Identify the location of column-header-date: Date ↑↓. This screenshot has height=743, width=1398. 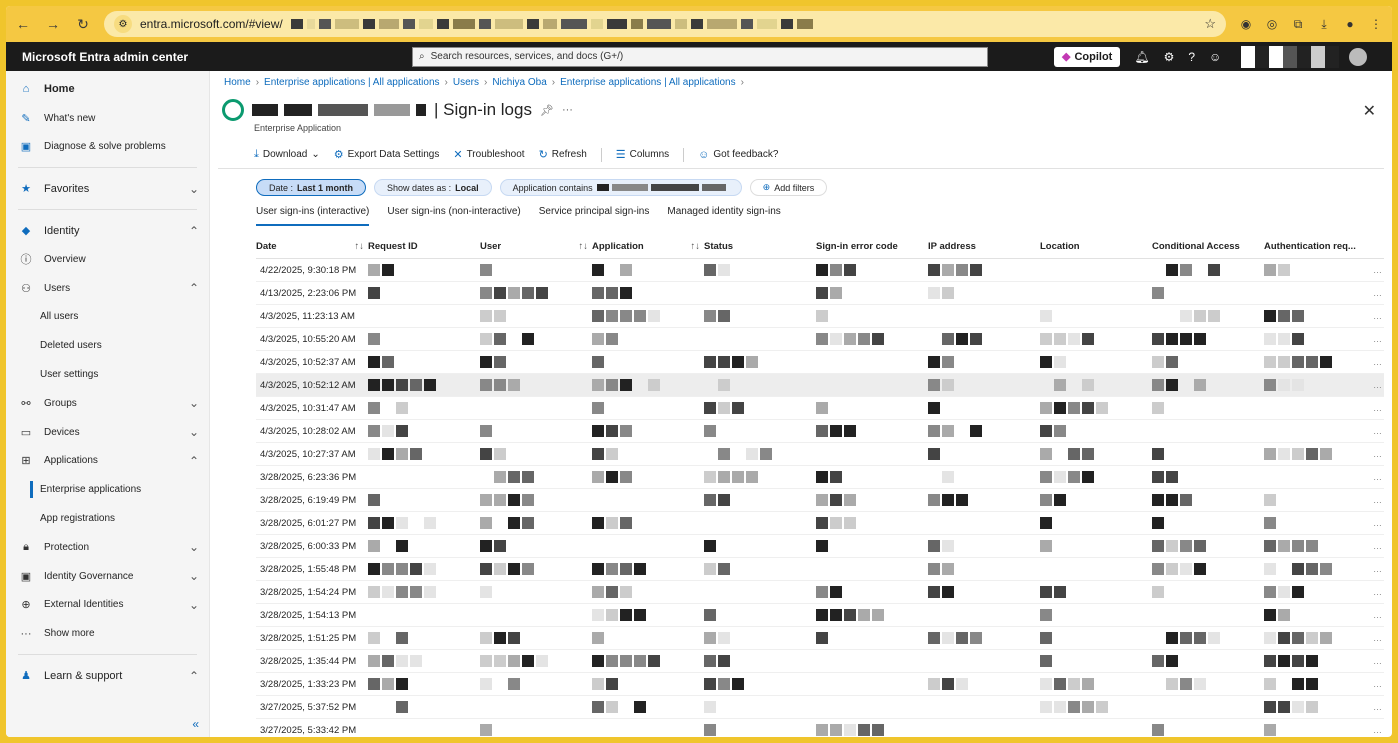
(312, 246).